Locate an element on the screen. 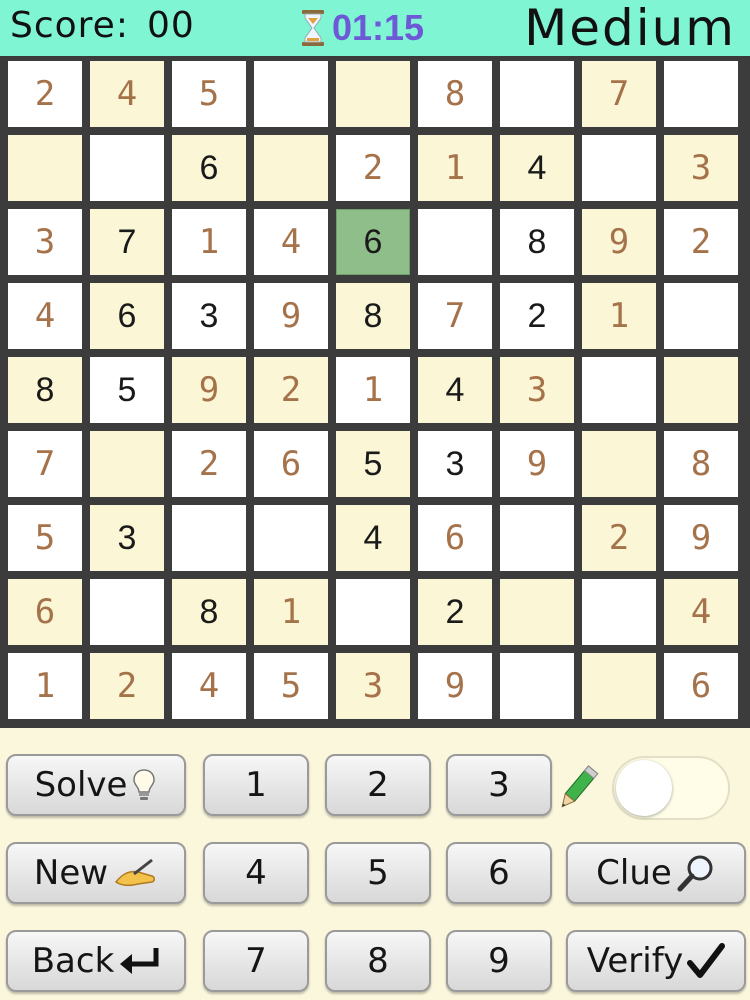 The width and height of the screenshot is (750, 1000). cell-r8-c4: 1 is located at coordinates (291, 612).